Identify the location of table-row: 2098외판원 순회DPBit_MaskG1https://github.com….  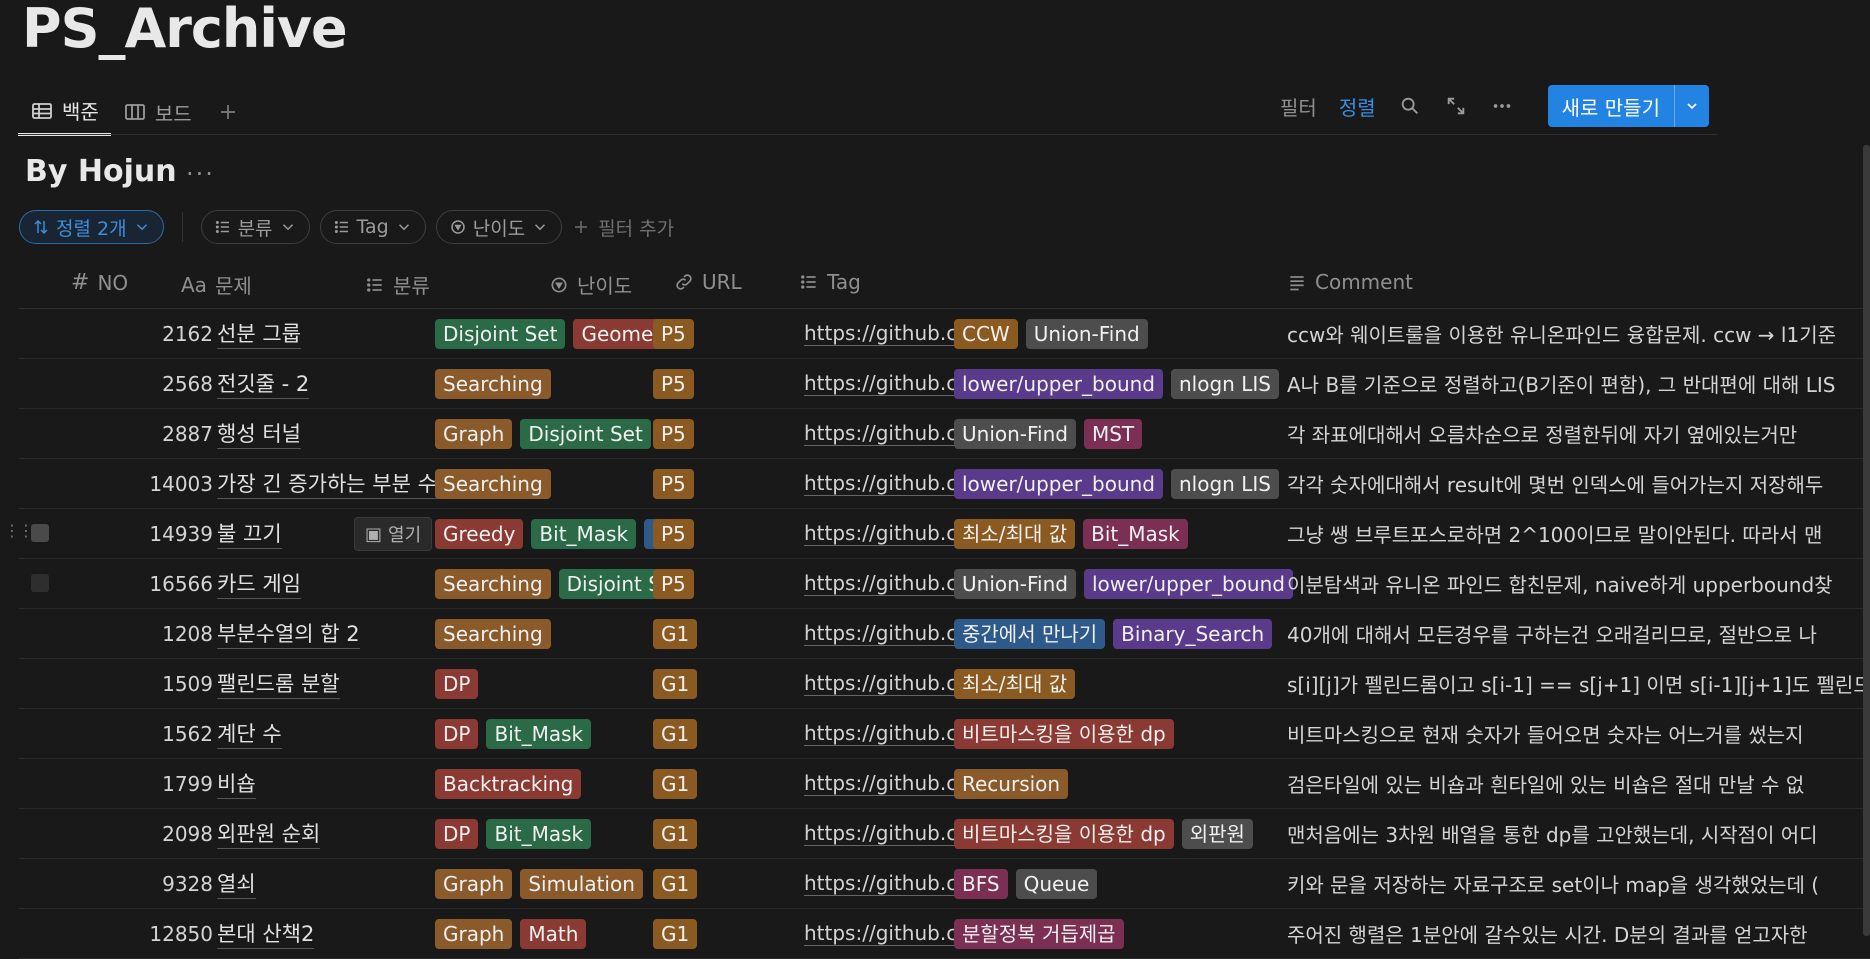
(944, 834).